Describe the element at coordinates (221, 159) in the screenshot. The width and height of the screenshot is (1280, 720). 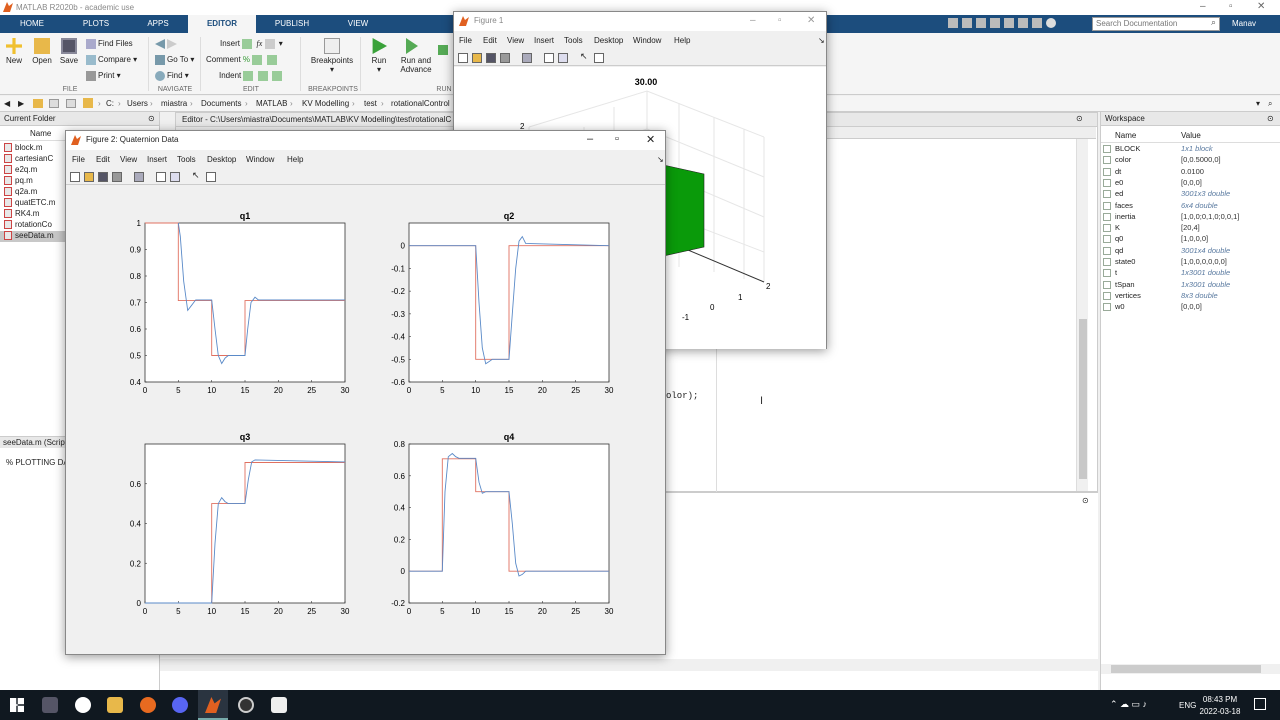
I see `menu-desktop: Desktop` at that location.